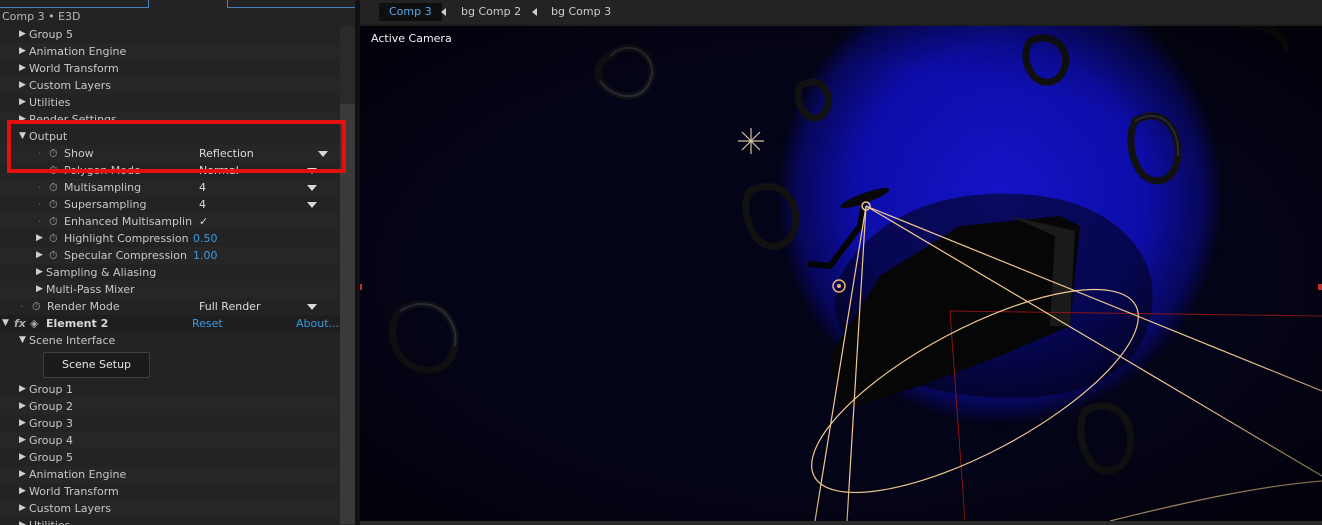 This screenshot has height=525, width=1322. I want to click on group-row-group-2: ▶ Group 2, so click(170, 406).